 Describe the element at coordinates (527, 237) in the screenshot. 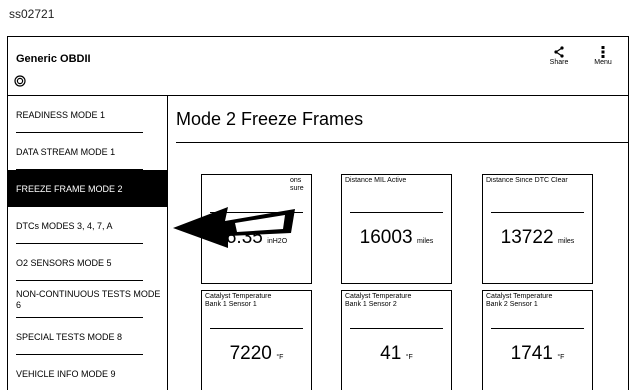

I see `card-value: 13722` at that location.